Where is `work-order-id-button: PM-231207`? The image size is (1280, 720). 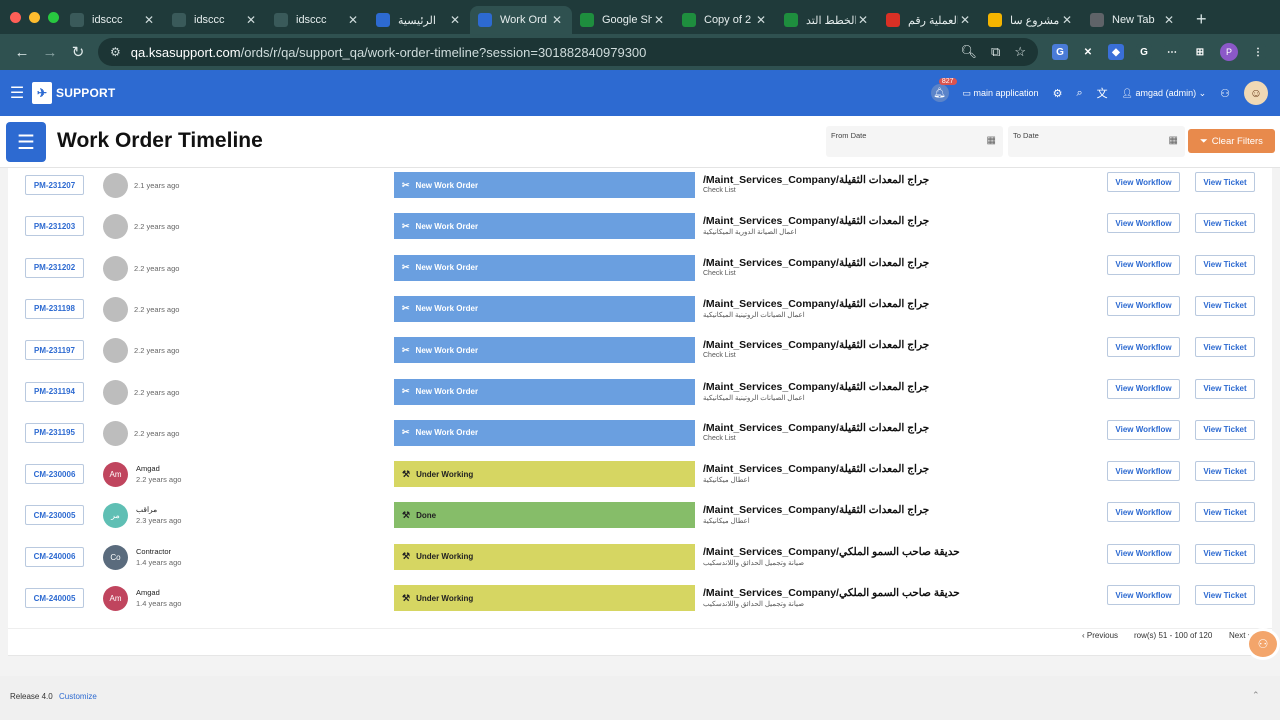 work-order-id-button: PM-231207 is located at coordinates (54, 185).